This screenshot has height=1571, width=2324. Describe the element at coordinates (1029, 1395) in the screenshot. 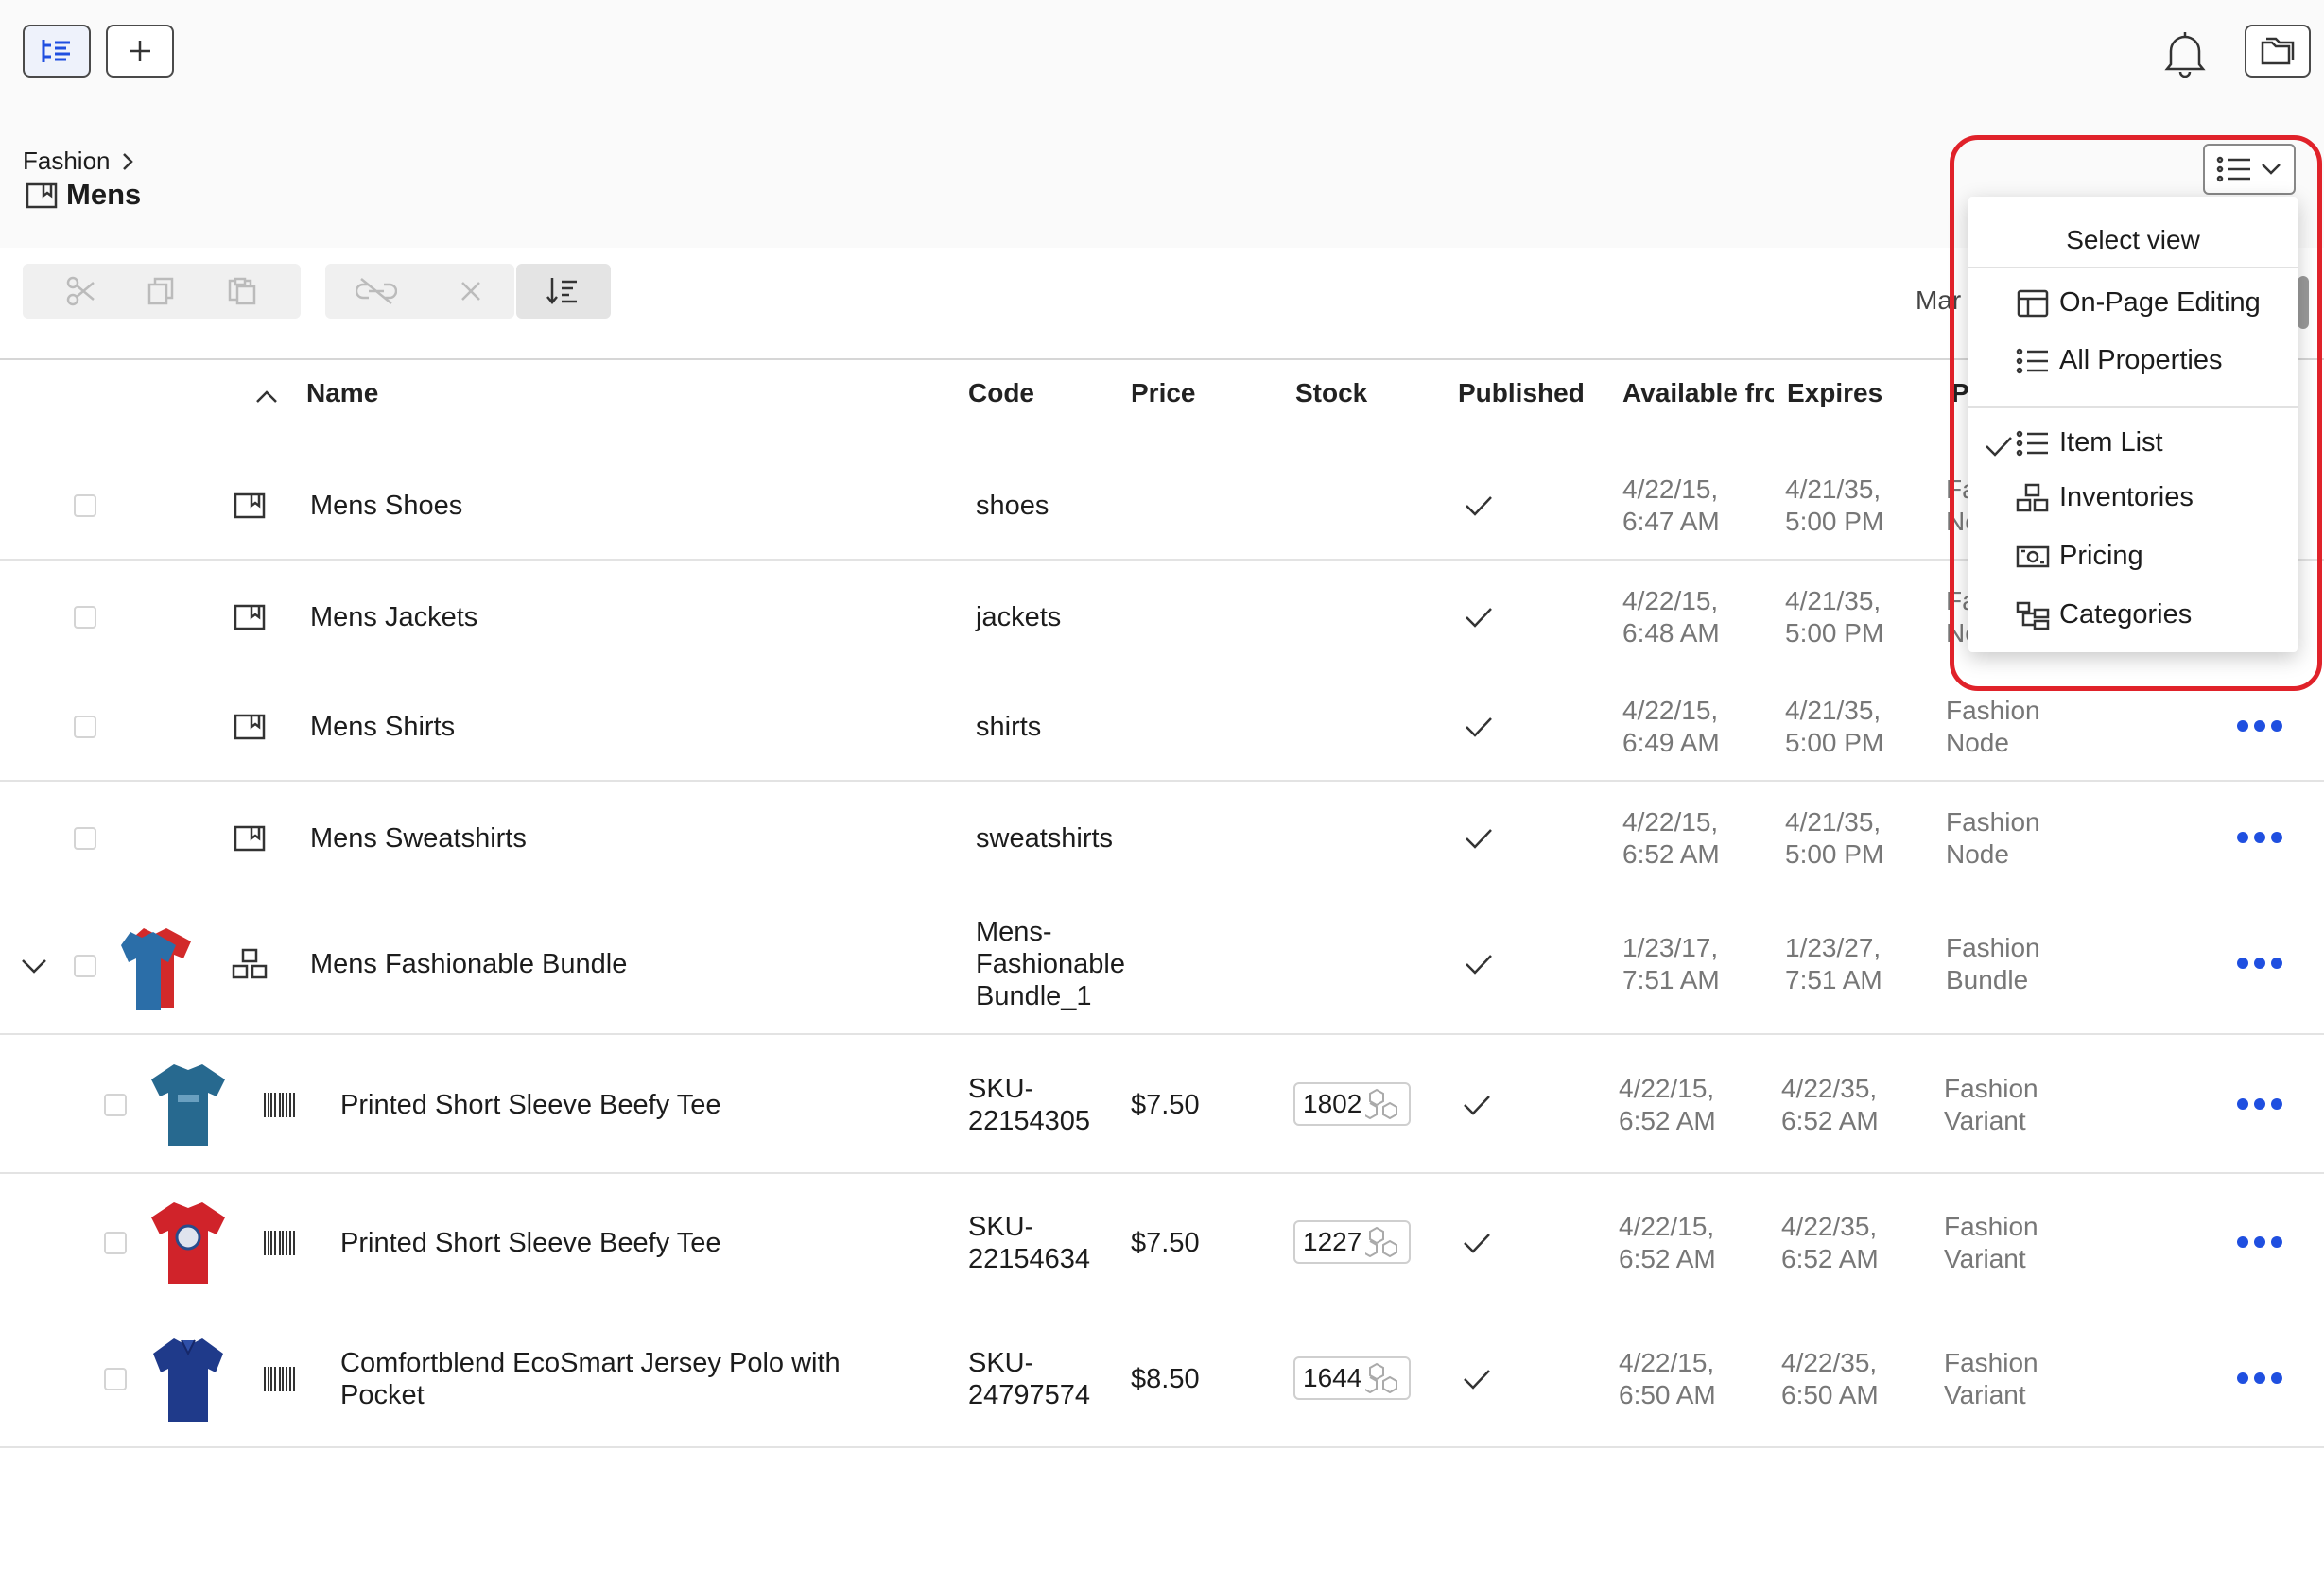

I see `row-code-line2: 24797574` at that location.